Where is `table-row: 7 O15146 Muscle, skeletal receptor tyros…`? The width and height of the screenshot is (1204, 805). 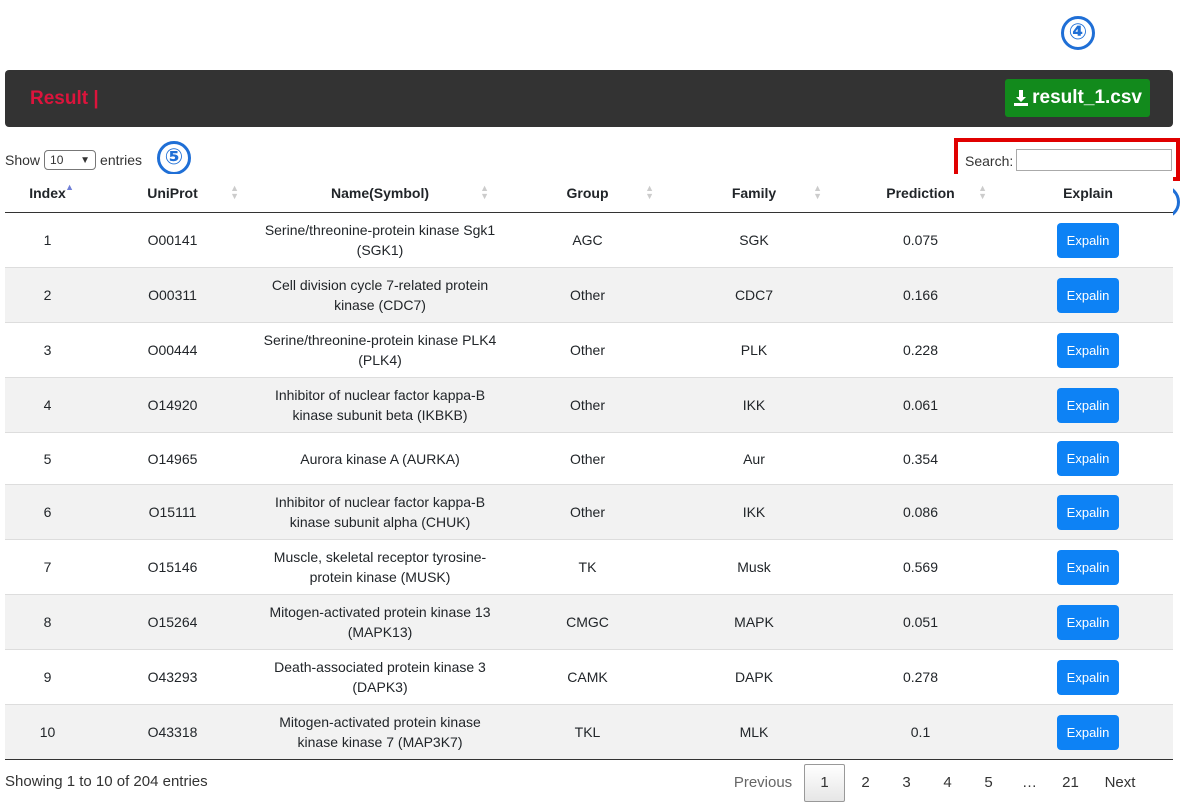
table-row: 7 O15146 Muscle, skeletal receptor tyros… is located at coordinates (589, 567).